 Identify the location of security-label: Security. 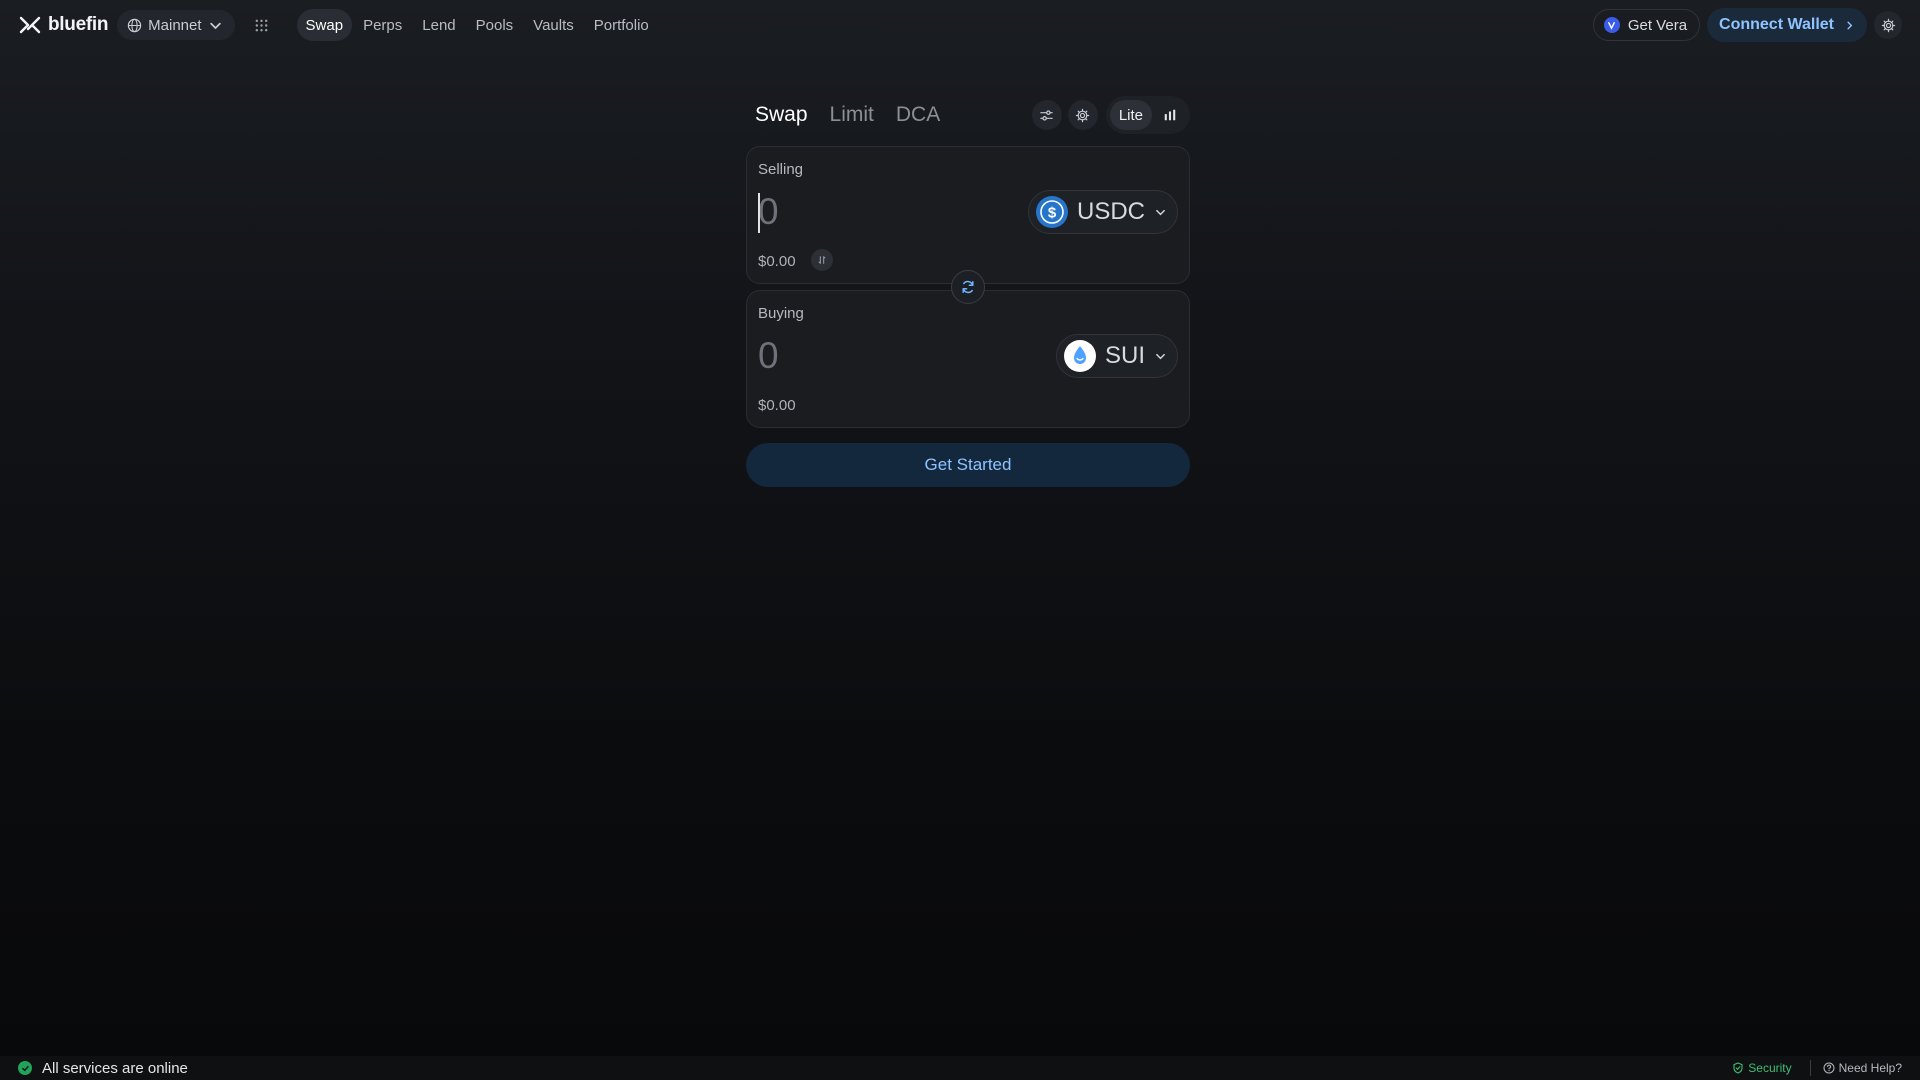
(1770, 1068).